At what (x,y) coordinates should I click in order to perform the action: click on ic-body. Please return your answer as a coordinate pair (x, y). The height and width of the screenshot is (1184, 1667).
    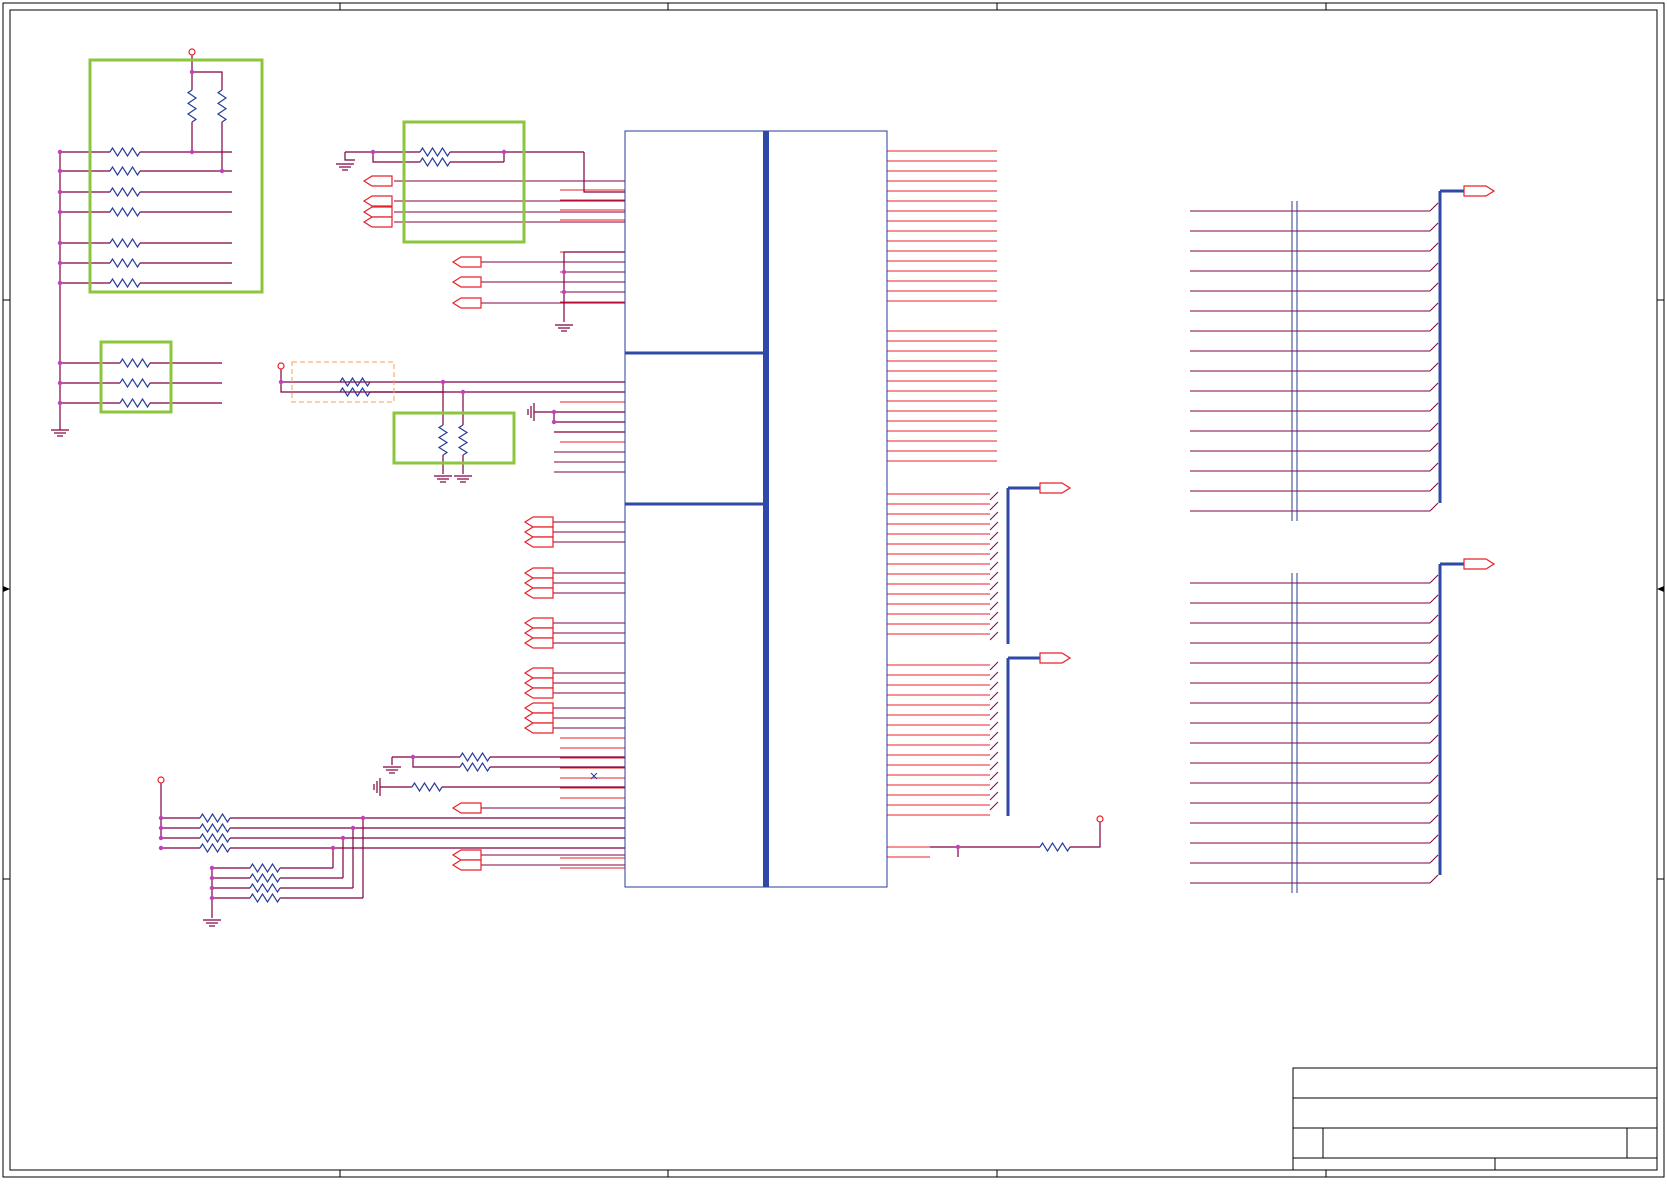
    Looking at the image, I should click on (756, 509).